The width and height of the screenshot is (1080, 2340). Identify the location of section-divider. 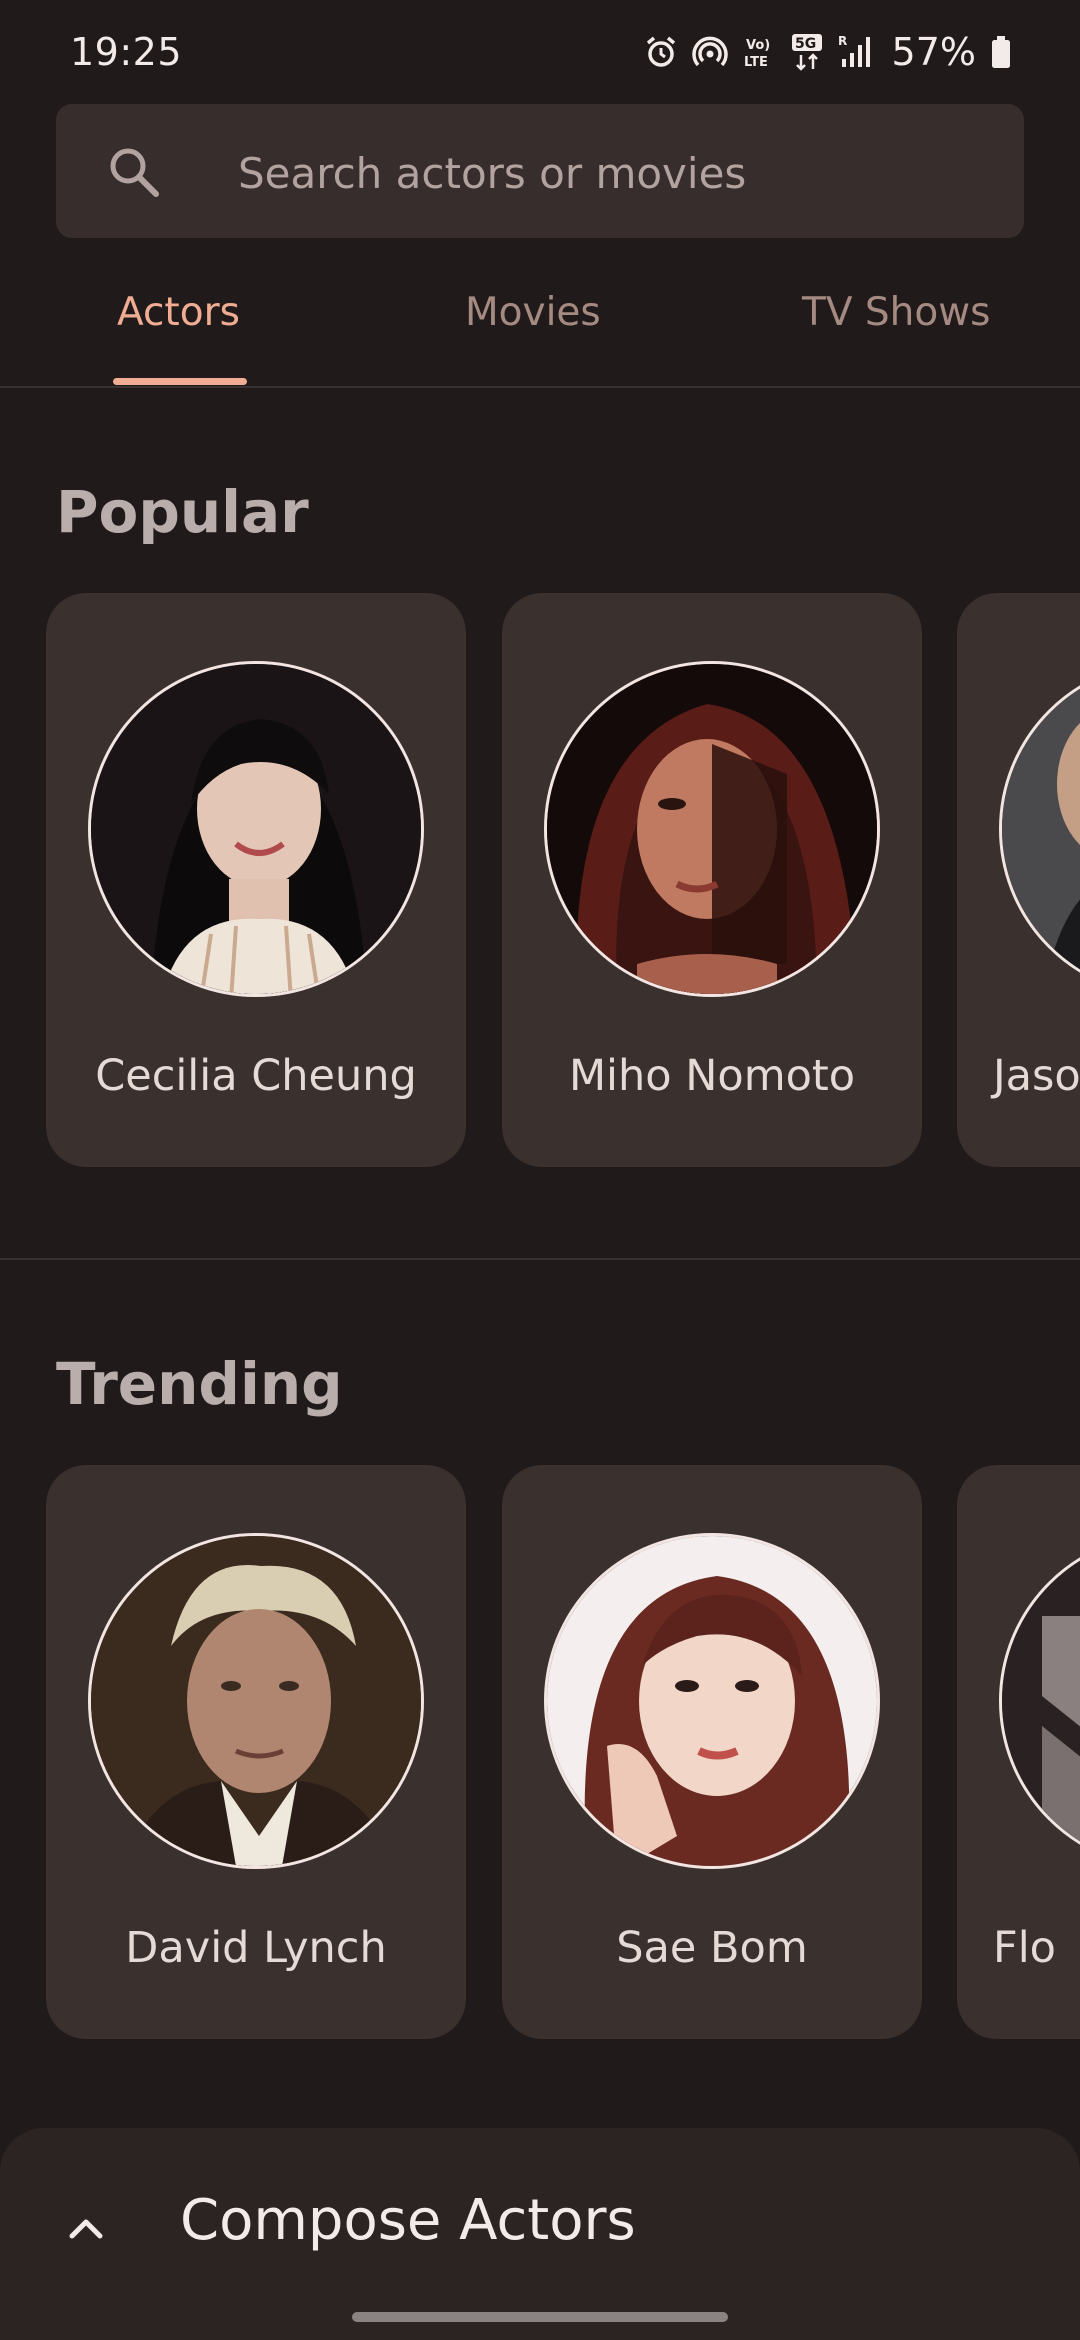
(540, 1259).